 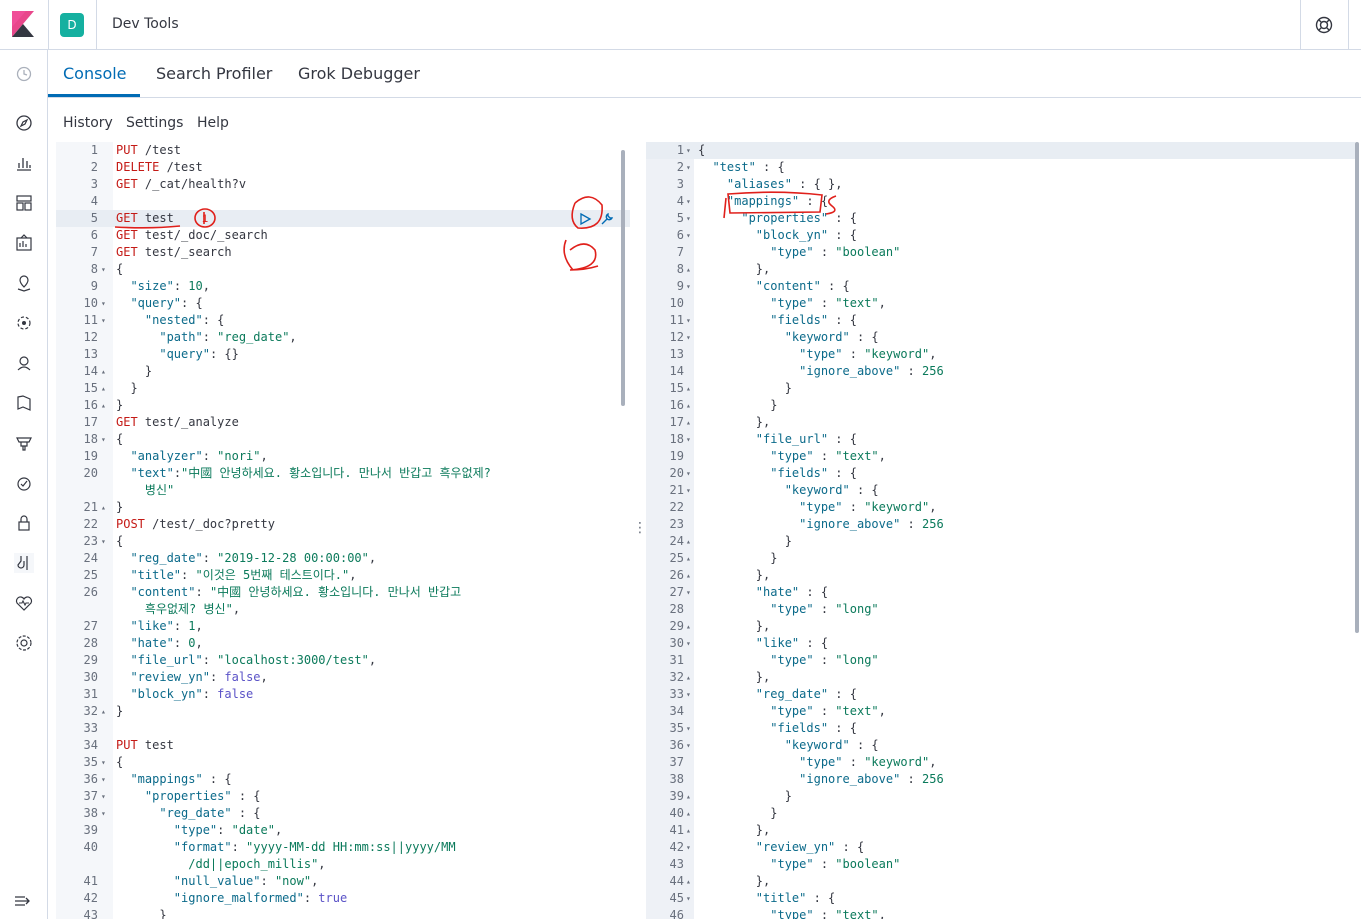 What do you see at coordinates (24, 363) in the screenshot?
I see `metrics-icon` at bounding box center [24, 363].